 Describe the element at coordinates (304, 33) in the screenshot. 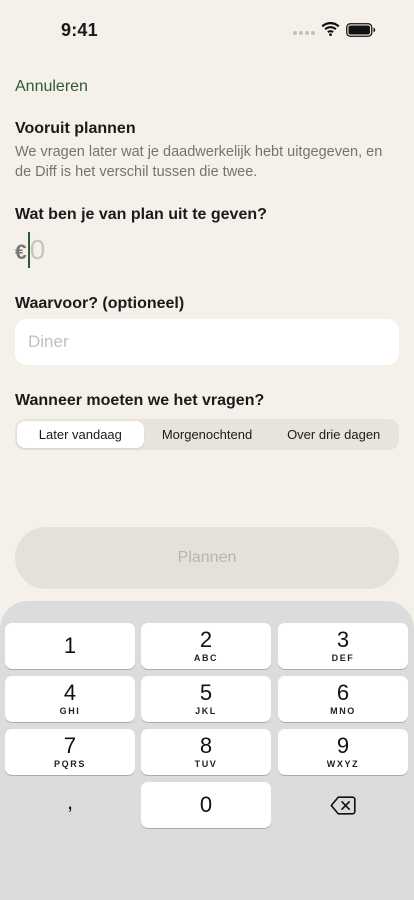

I see `signal-icon` at that location.